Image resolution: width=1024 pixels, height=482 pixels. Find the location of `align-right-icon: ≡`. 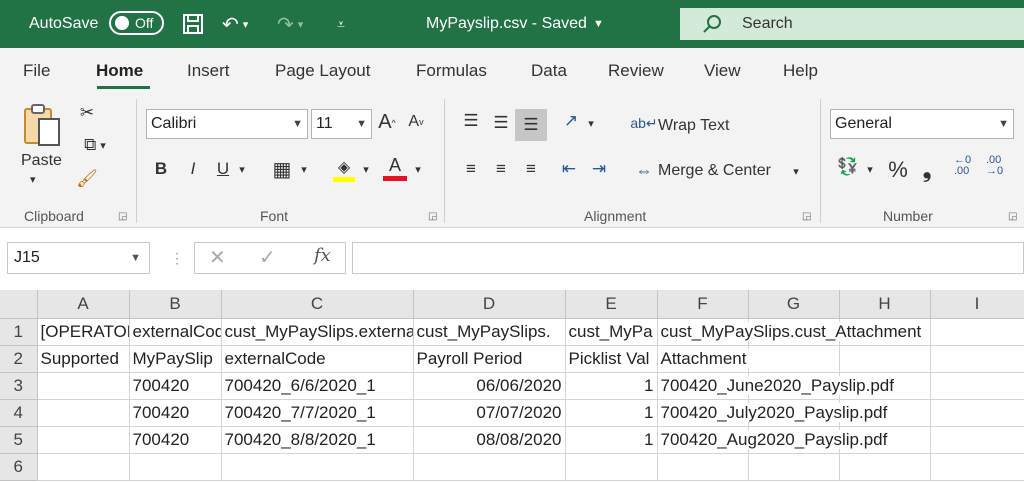

align-right-icon: ≡ is located at coordinates (531, 169).